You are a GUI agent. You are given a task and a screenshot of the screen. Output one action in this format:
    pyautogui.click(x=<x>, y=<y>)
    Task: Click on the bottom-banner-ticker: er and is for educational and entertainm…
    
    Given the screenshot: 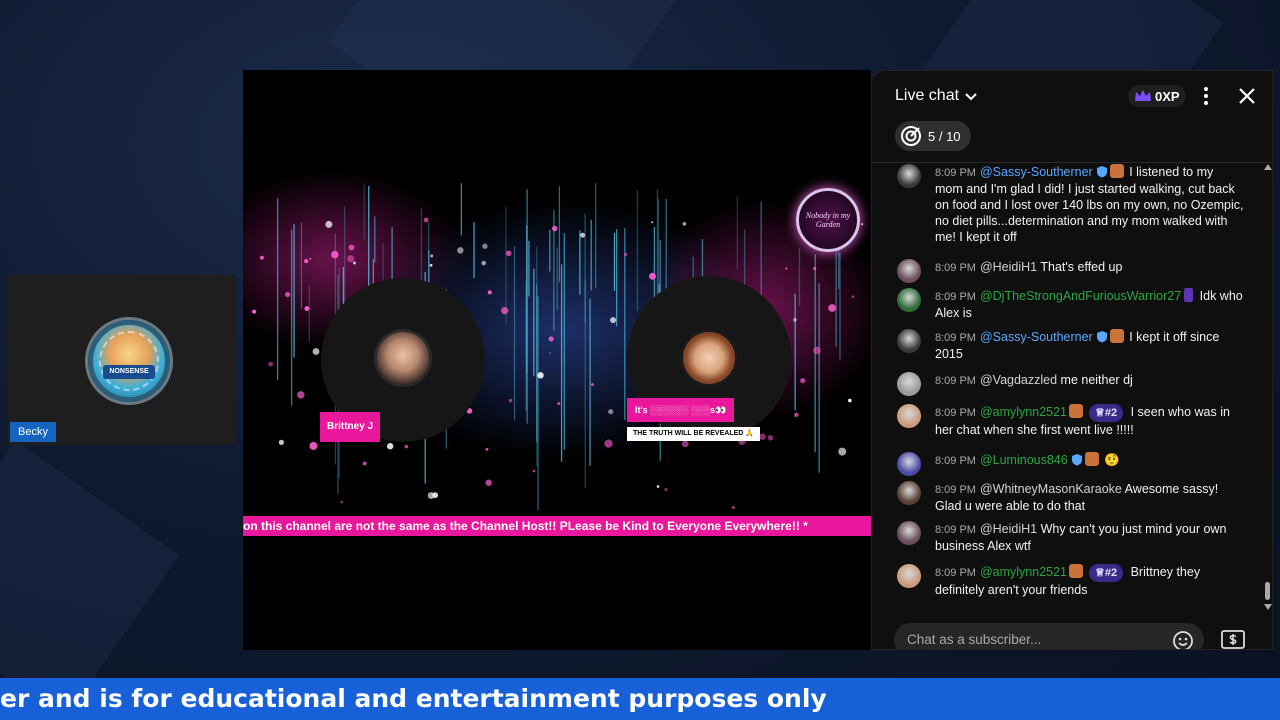 What is the action you would take?
    pyautogui.click(x=640, y=699)
    